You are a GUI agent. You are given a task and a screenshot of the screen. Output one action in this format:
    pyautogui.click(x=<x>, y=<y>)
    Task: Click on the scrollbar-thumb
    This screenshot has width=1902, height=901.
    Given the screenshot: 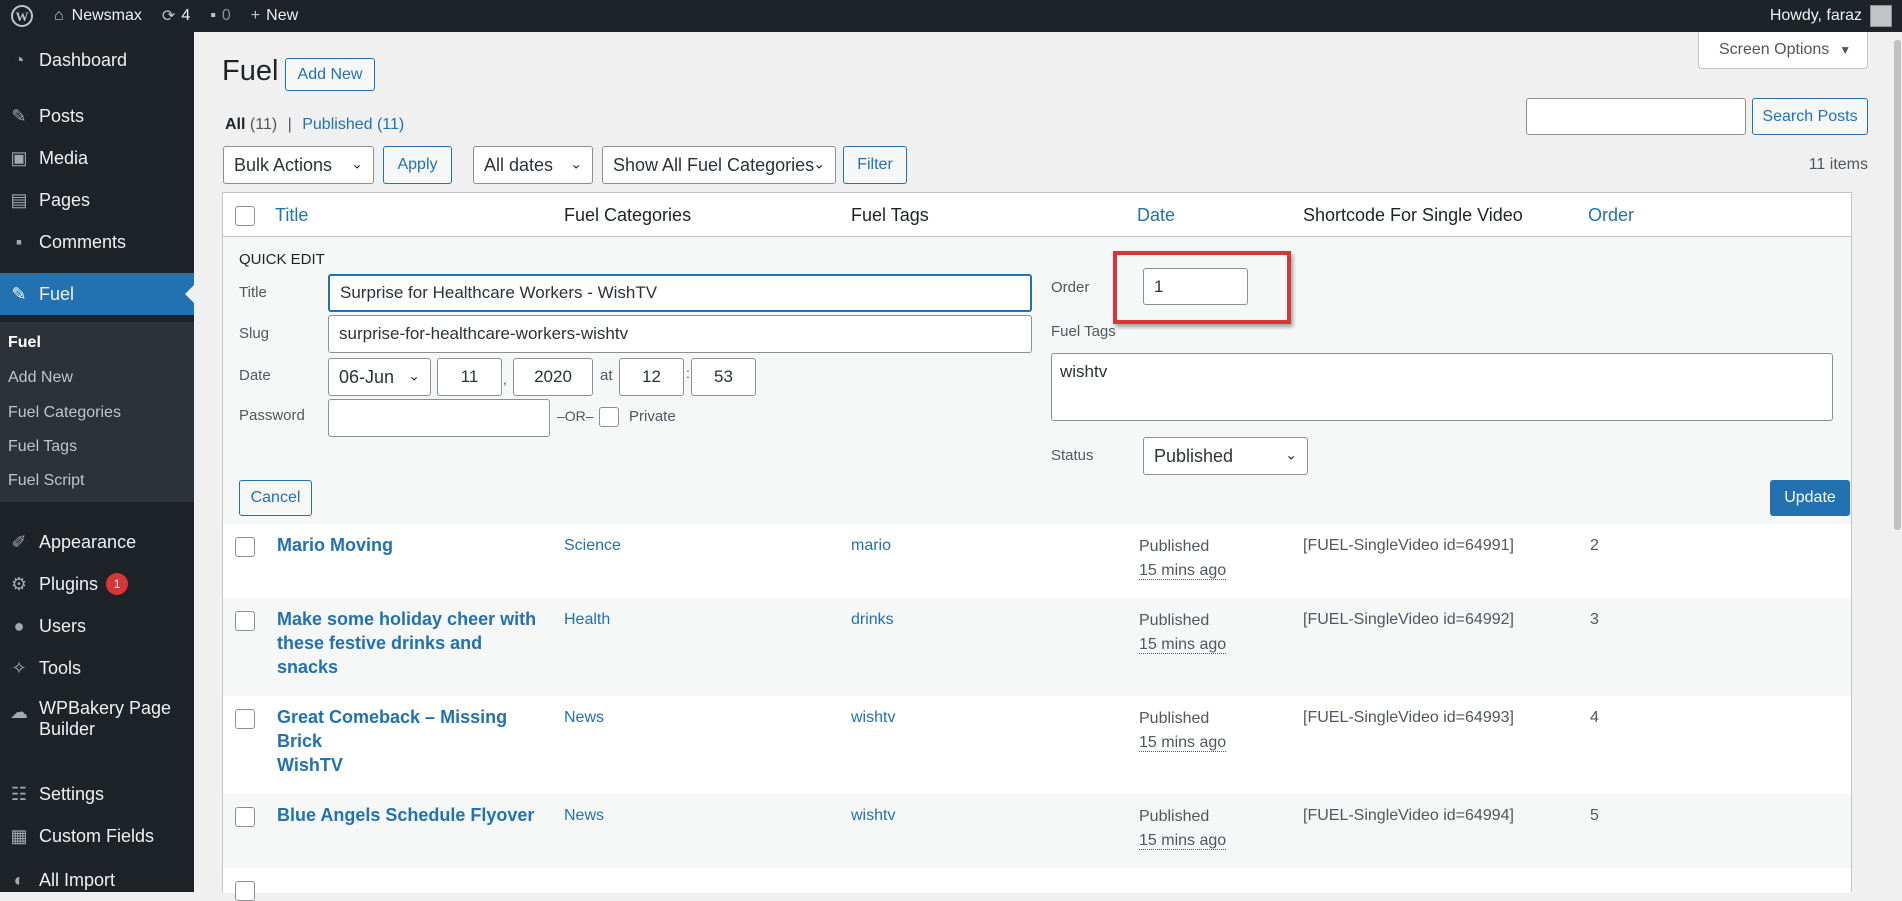 What is the action you would take?
    pyautogui.click(x=1897, y=285)
    